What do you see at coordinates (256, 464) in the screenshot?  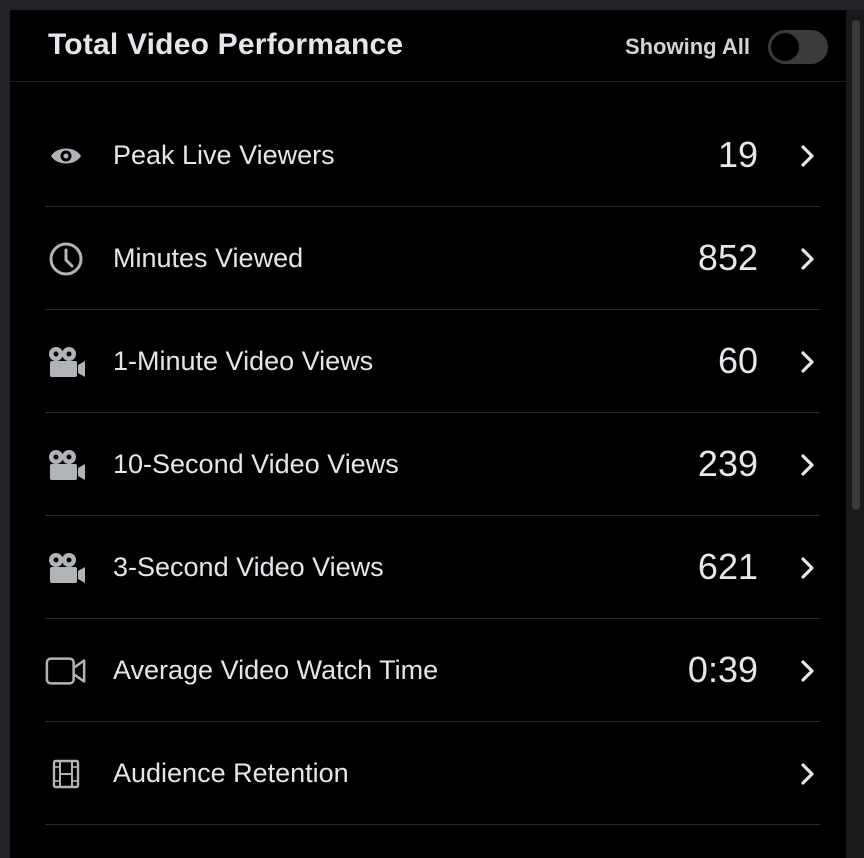 I see `metric-label: 10-Second Video Views` at bounding box center [256, 464].